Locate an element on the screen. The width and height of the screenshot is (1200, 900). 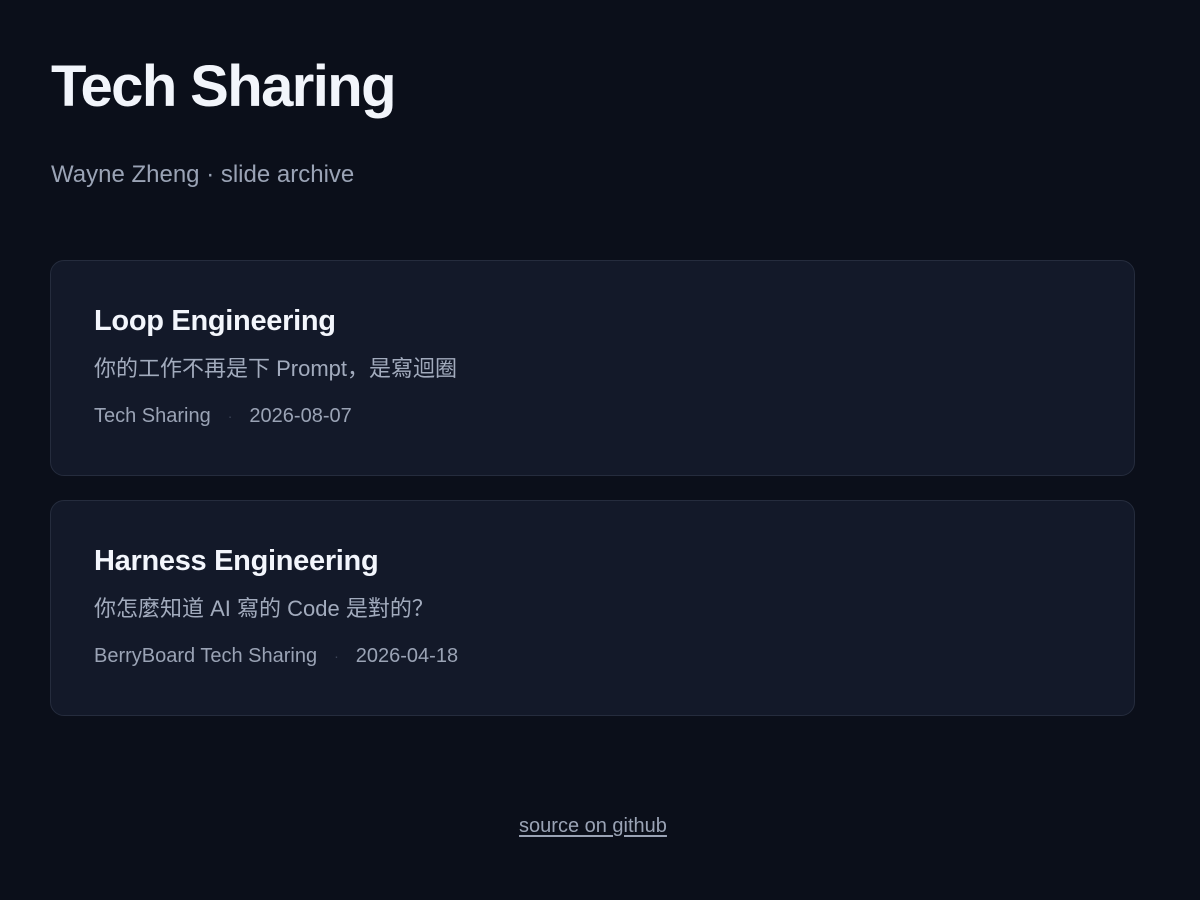
page-footer: source on github is located at coordinates (600, 826).